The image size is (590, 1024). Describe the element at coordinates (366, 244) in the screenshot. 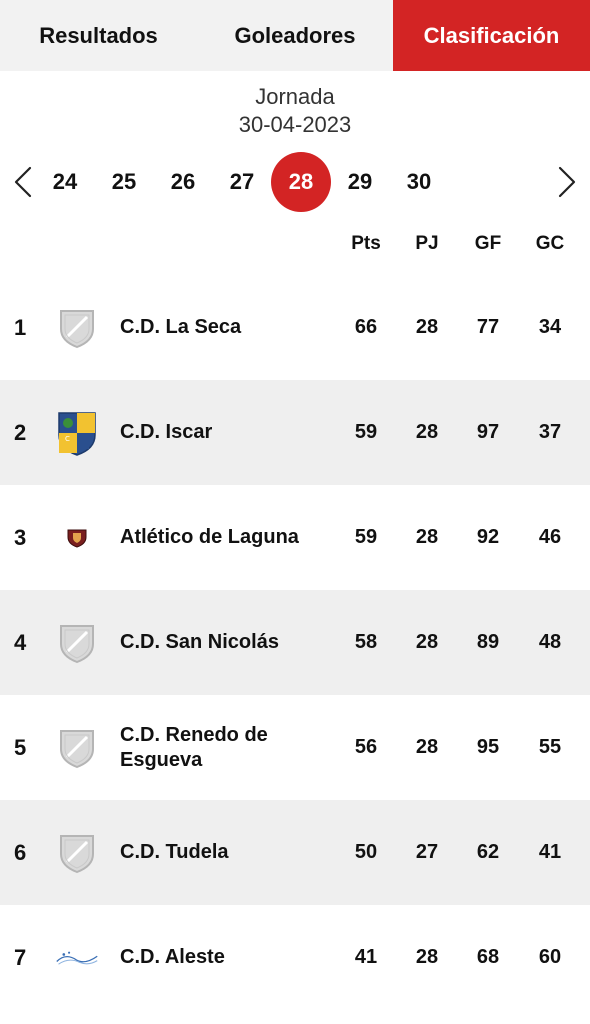

I see `header-pts: Pts` at that location.